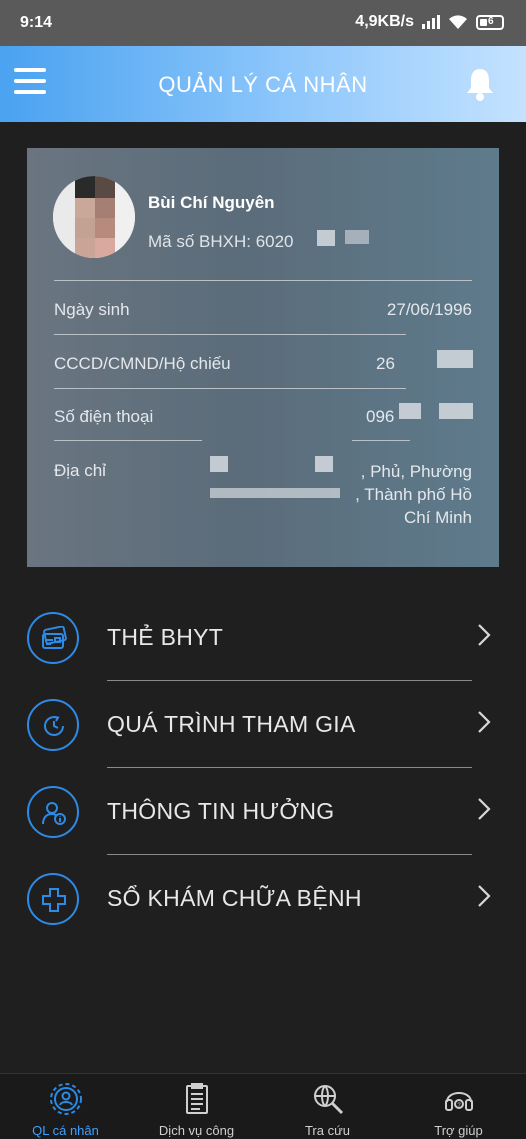 The width and height of the screenshot is (526, 1139). What do you see at coordinates (196, 1098) in the screenshot?
I see `clipboard-icon` at bounding box center [196, 1098].